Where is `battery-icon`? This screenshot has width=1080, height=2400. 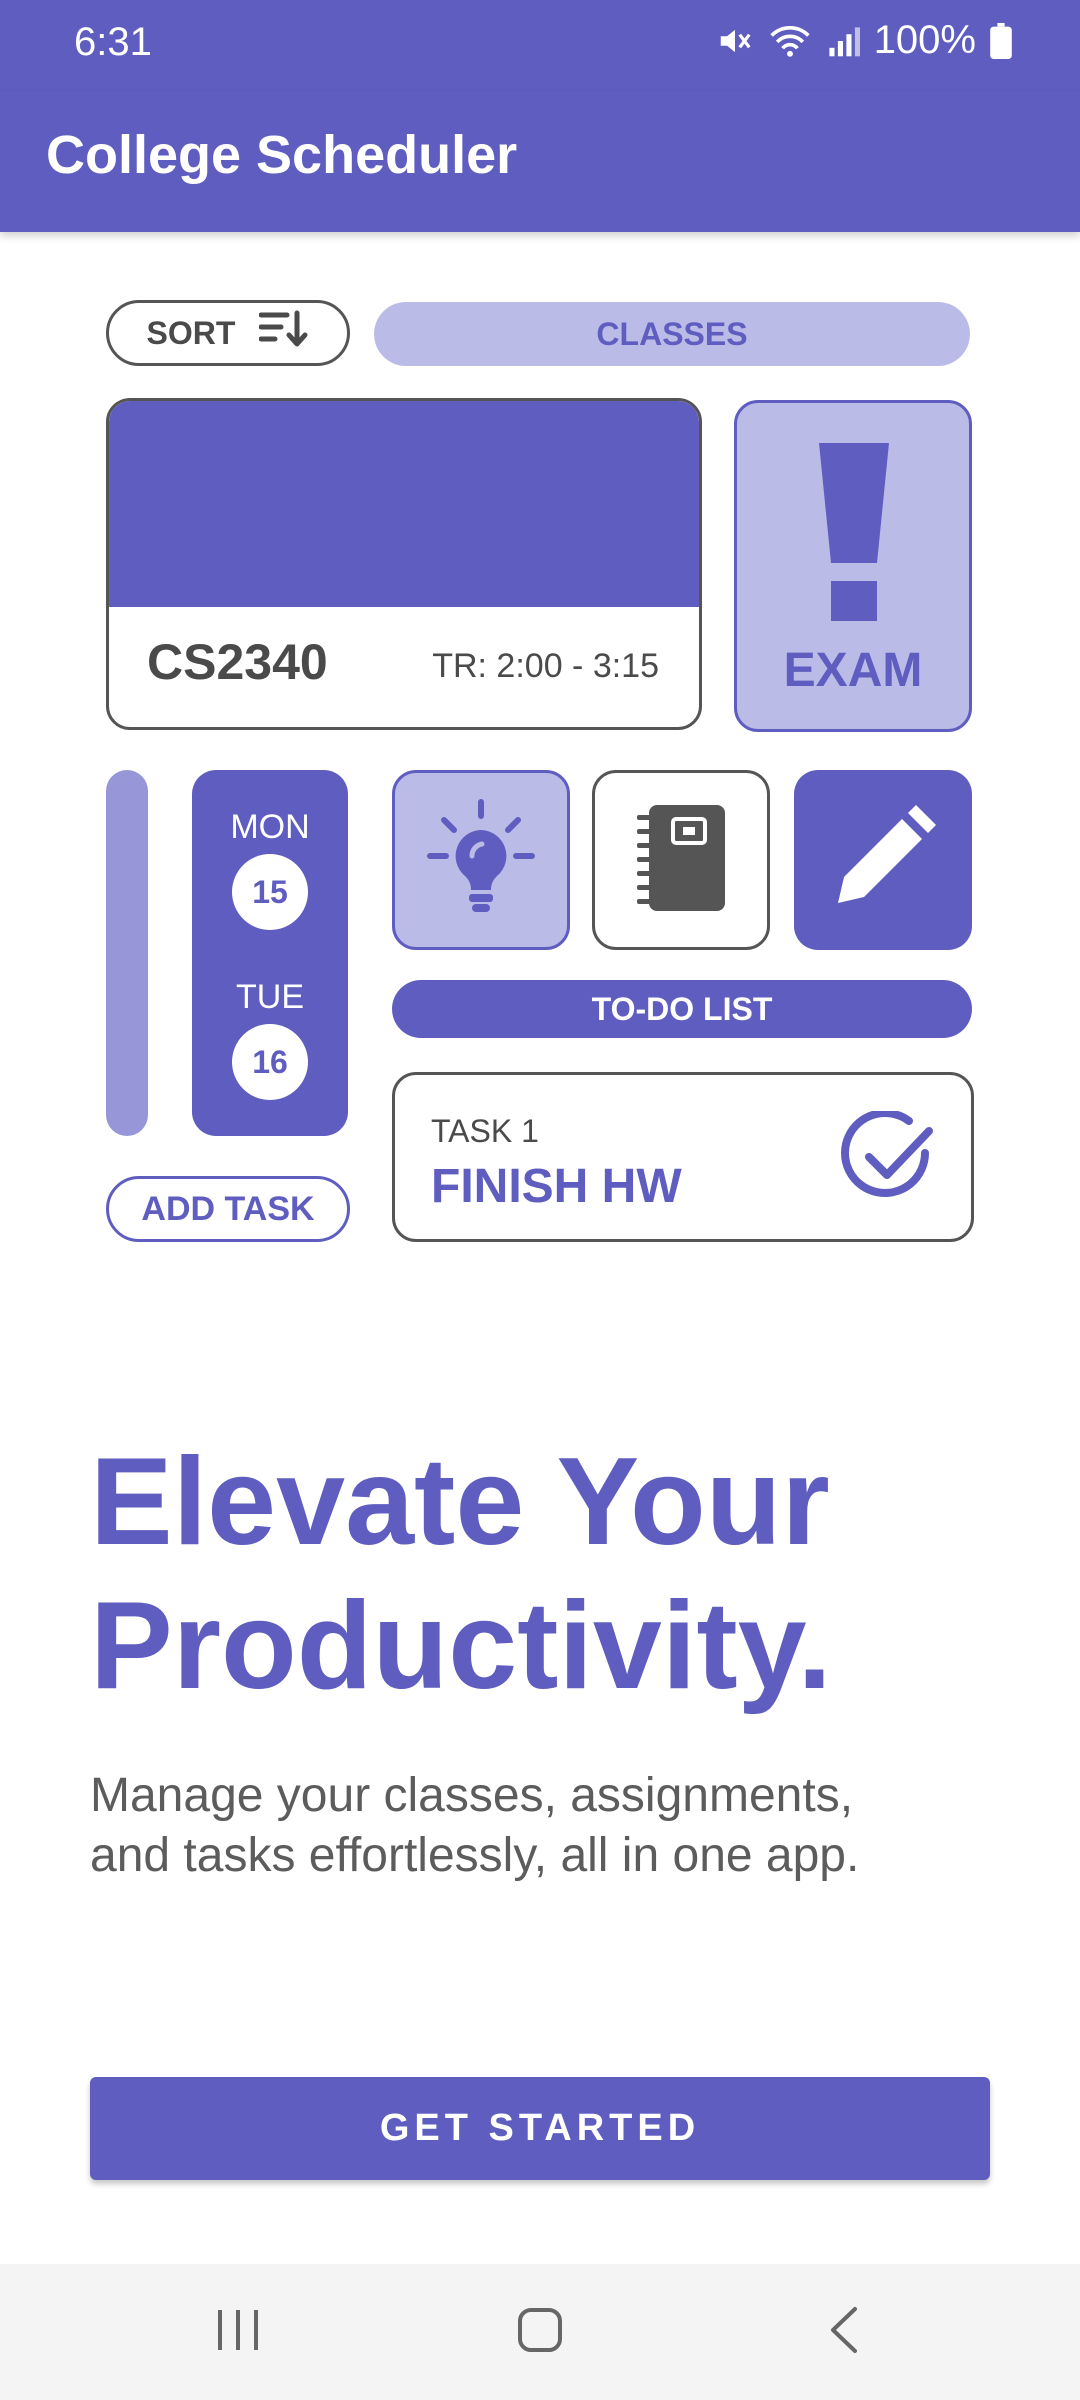
battery-icon is located at coordinates (1001, 40).